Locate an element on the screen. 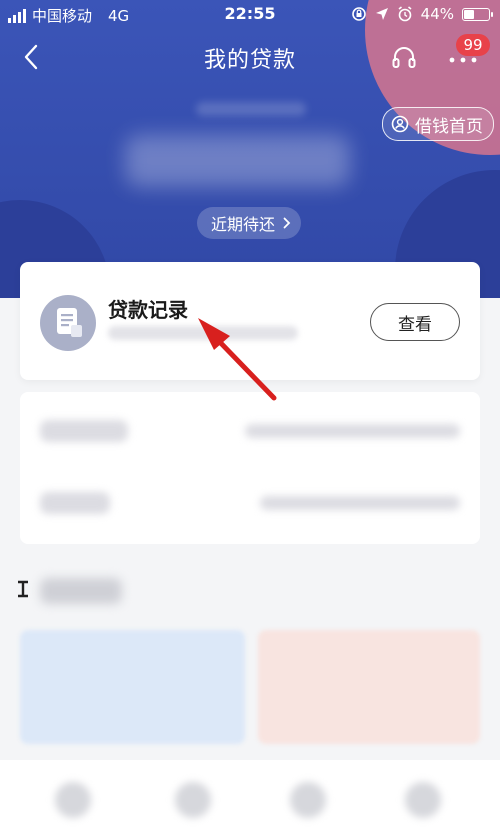 This screenshot has height=839, width=500. borrow-home-label: 借钱首页 is located at coordinates (449, 126).